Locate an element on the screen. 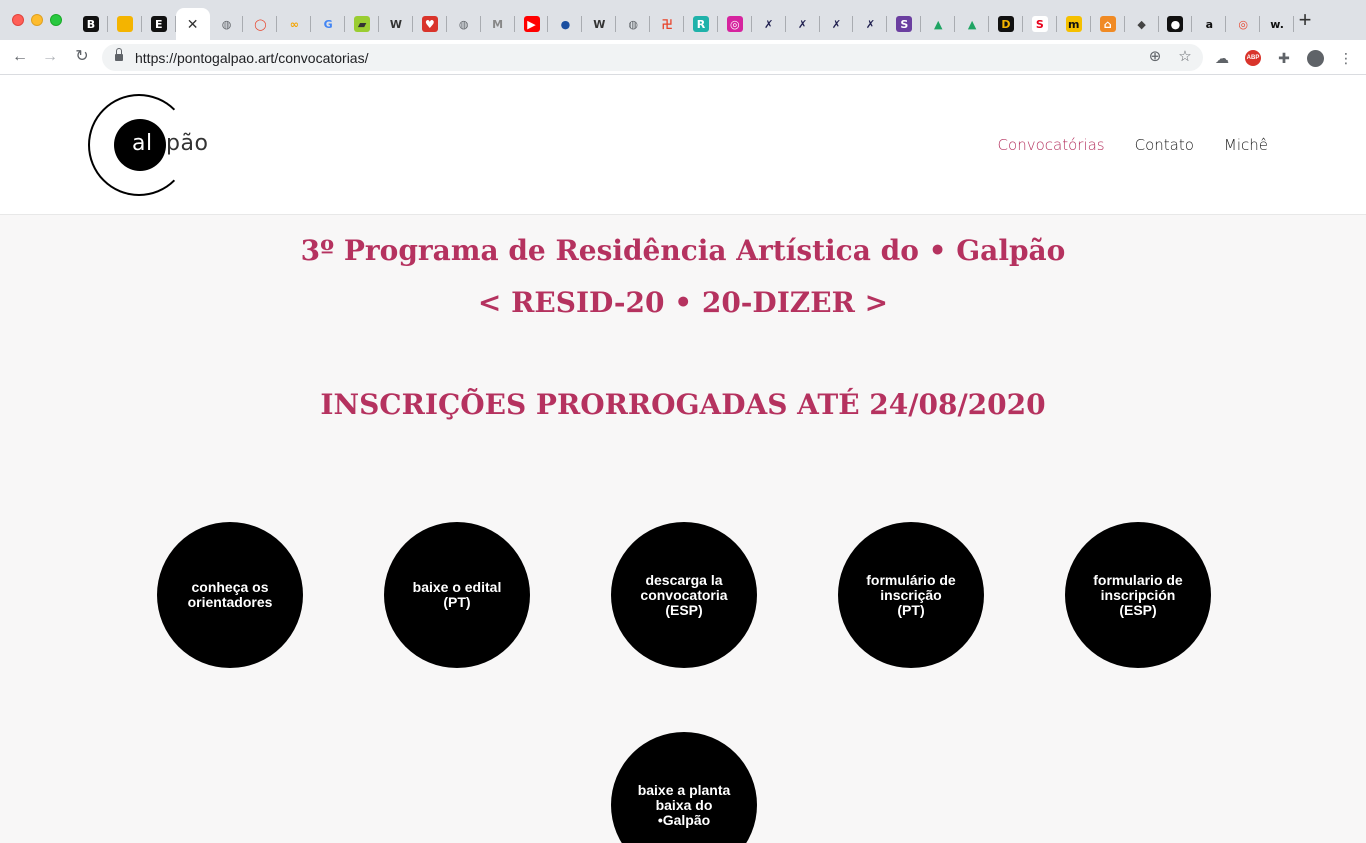 The width and height of the screenshot is (1366, 843). formulario-esp-button: formulario de inscripción (ESP) is located at coordinates (1138, 595).